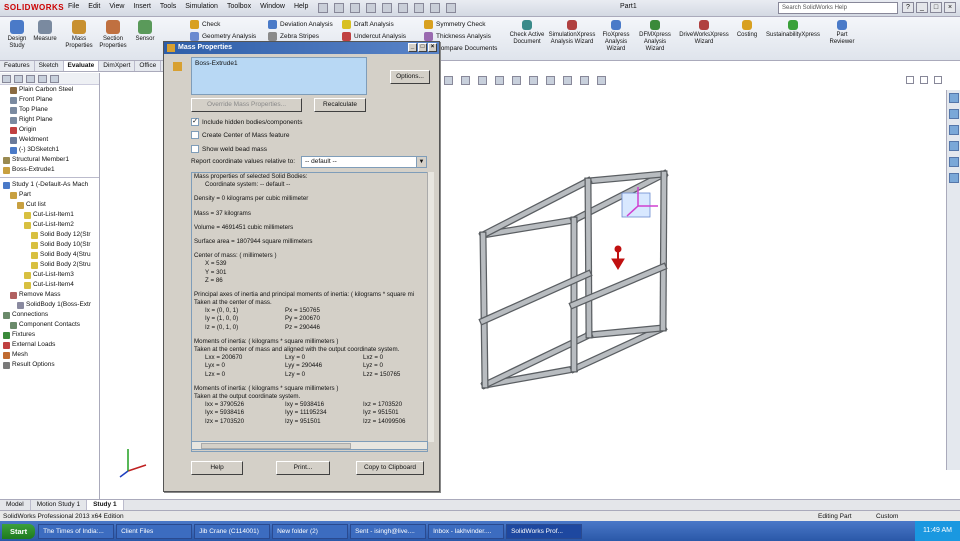 Image resolution: width=960 pixels, height=541 pixels. Describe the element at coordinates (154, 531) in the screenshot. I see `taskbar-item-client-files: Client Files` at that location.